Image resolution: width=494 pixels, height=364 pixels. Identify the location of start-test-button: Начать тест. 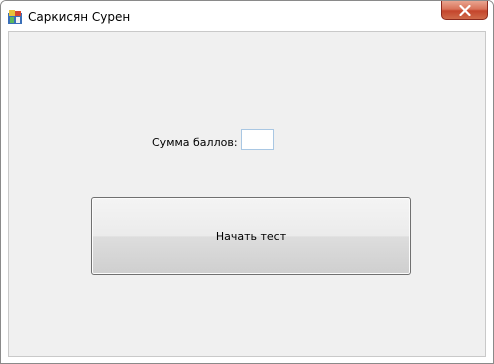
(251, 236).